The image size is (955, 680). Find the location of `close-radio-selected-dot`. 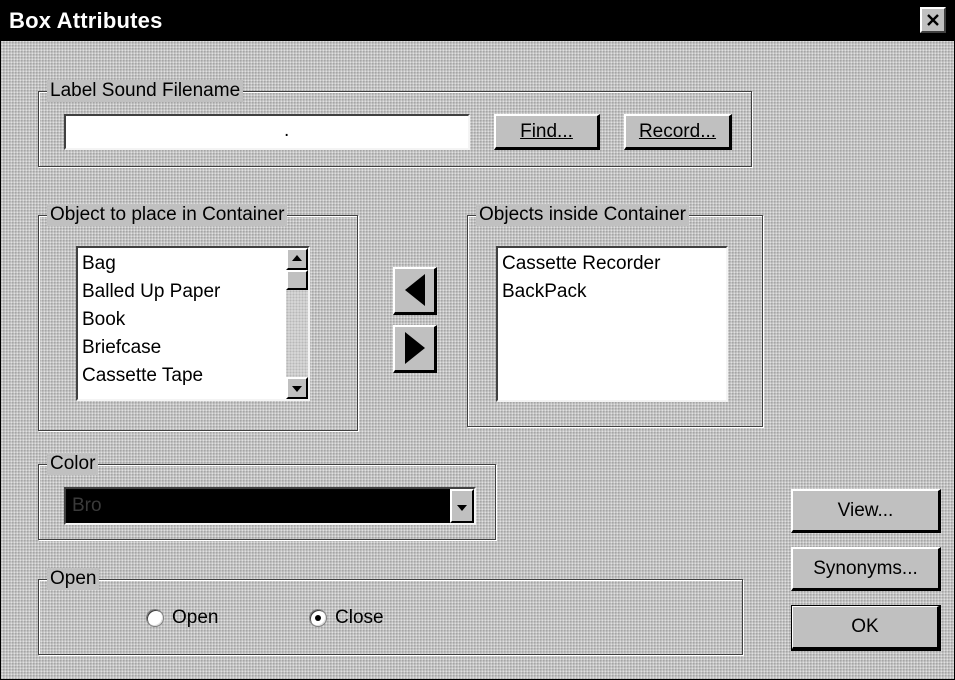

close-radio-selected-dot is located at coordinates (318, 618).